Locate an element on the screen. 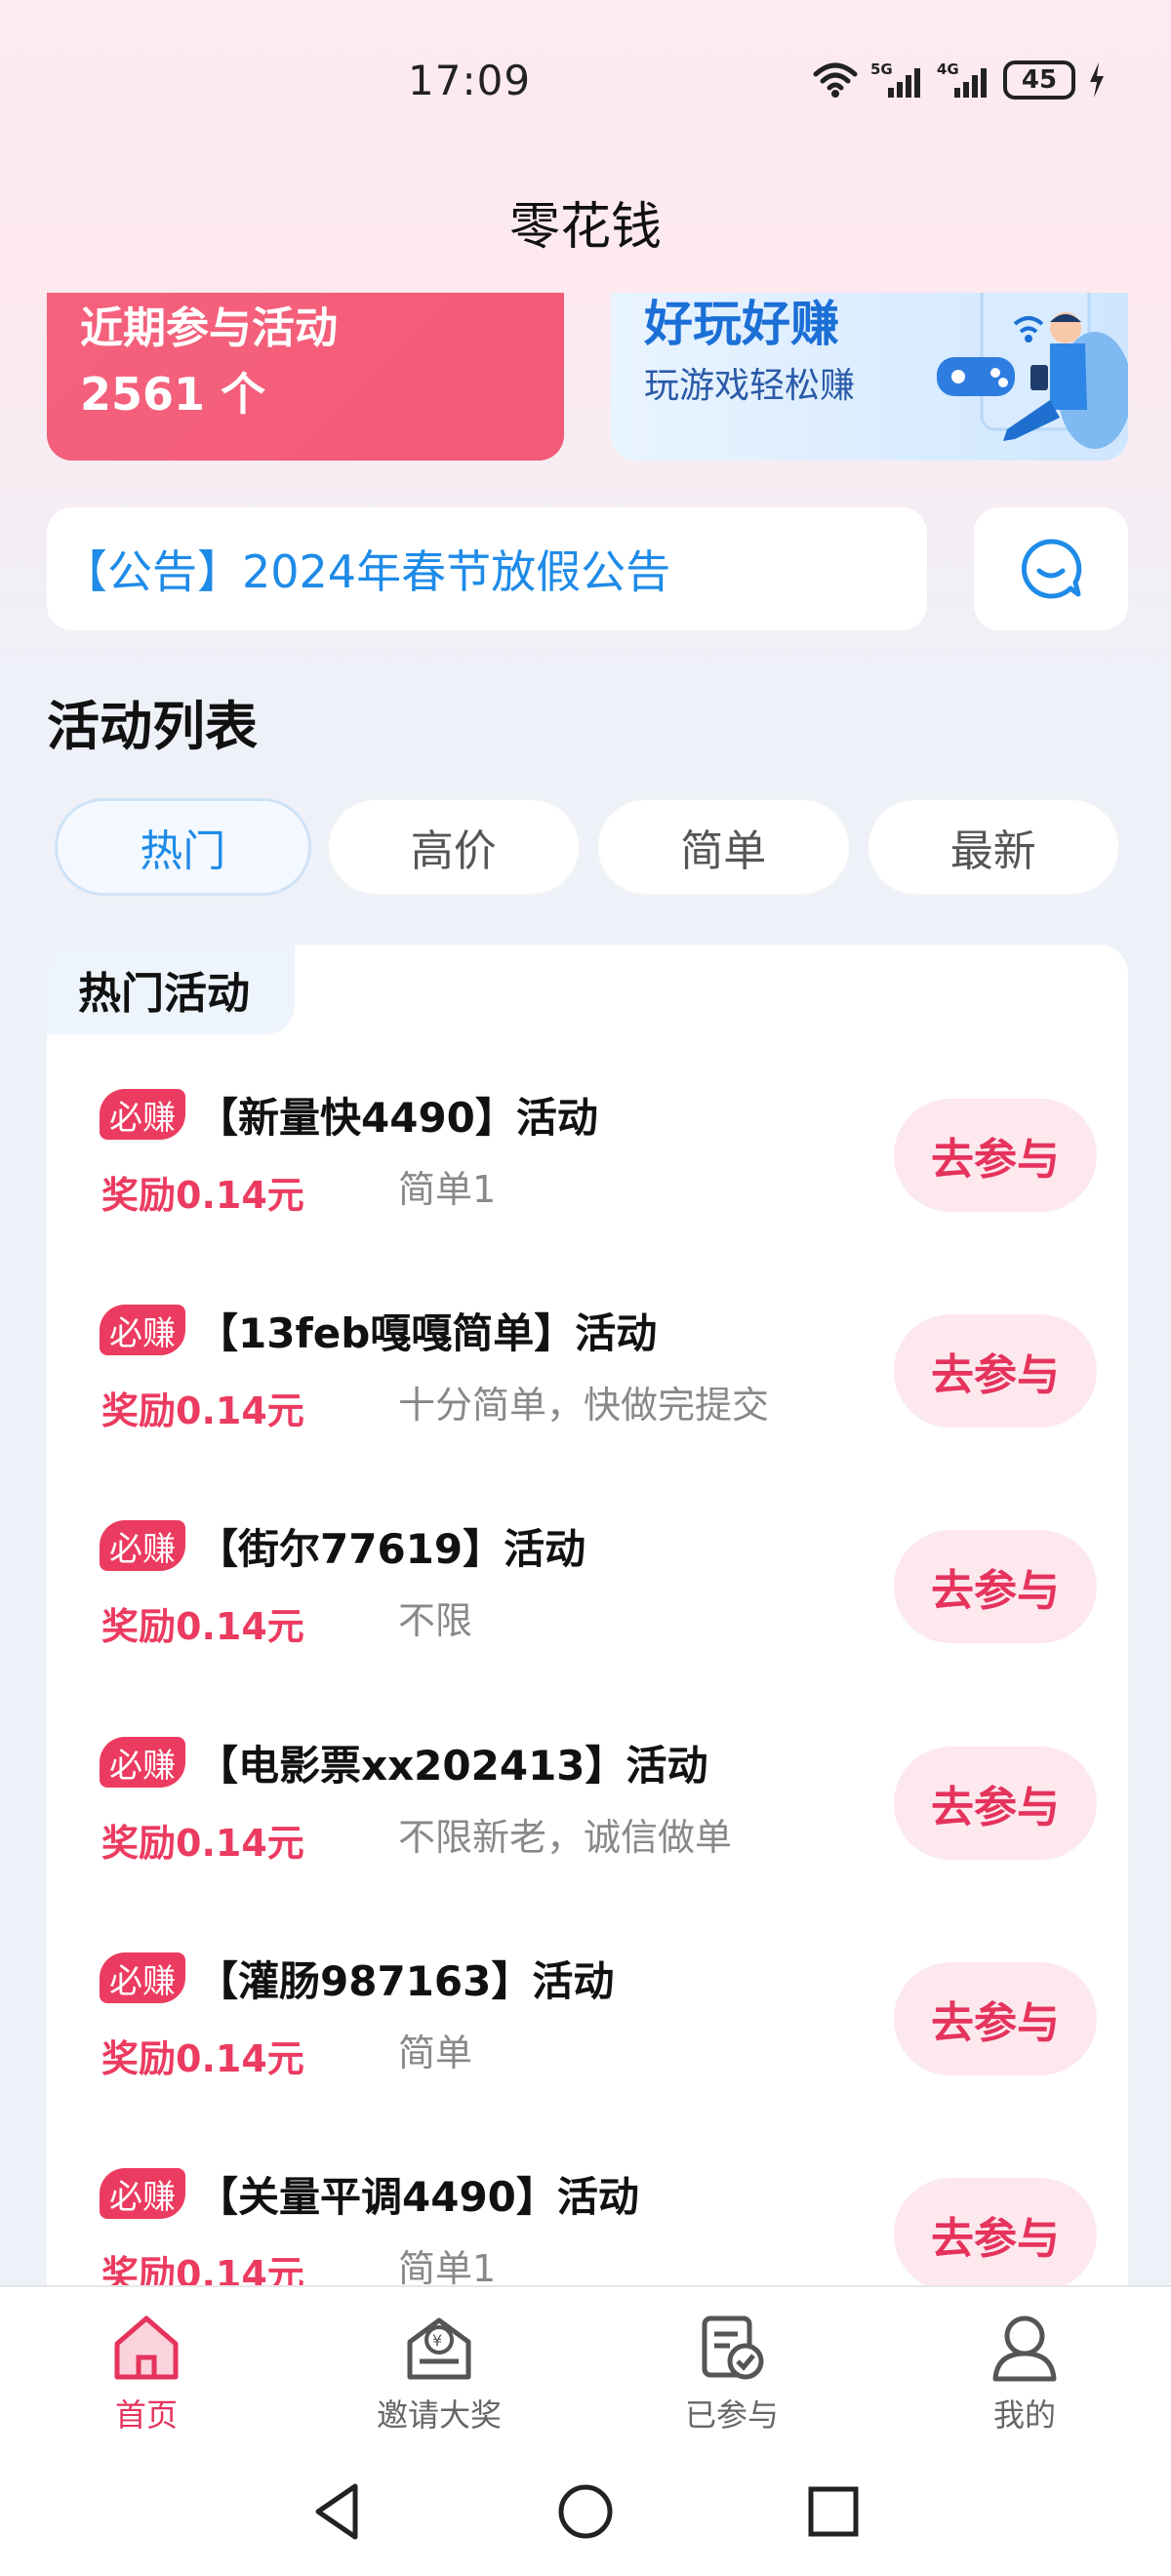 This screenshot has height=2576, width=1171. activity-list-title: 活动列表 is located at coordinates (152, 726).